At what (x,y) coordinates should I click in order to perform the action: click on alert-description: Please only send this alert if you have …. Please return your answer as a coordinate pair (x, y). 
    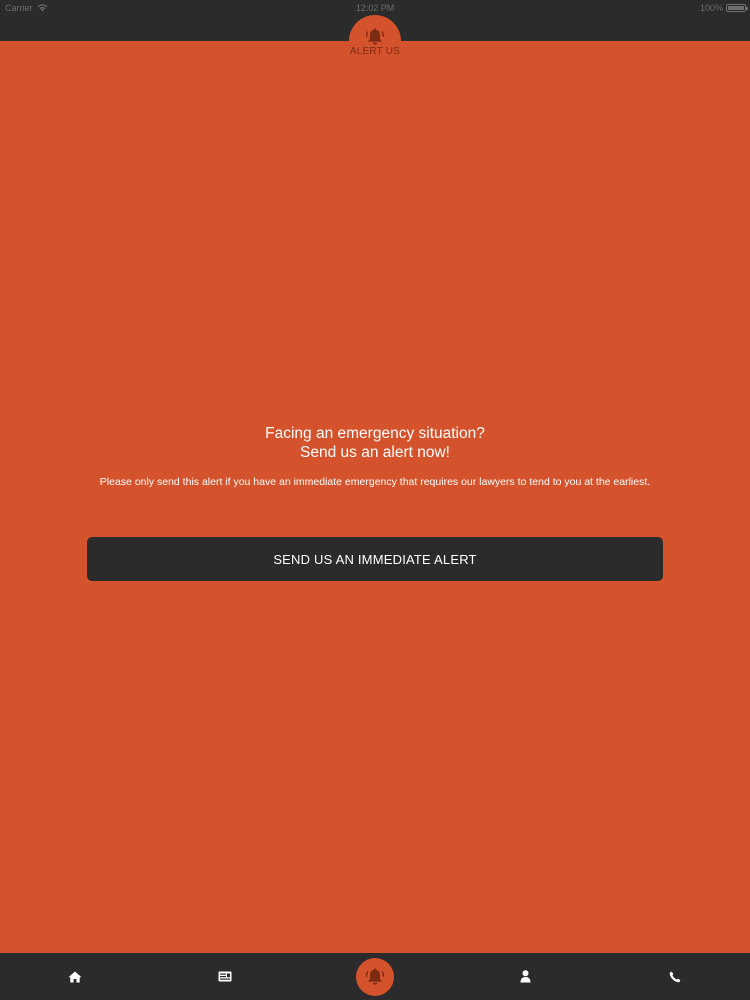
    Looking at the image, I should click on (375, 482).